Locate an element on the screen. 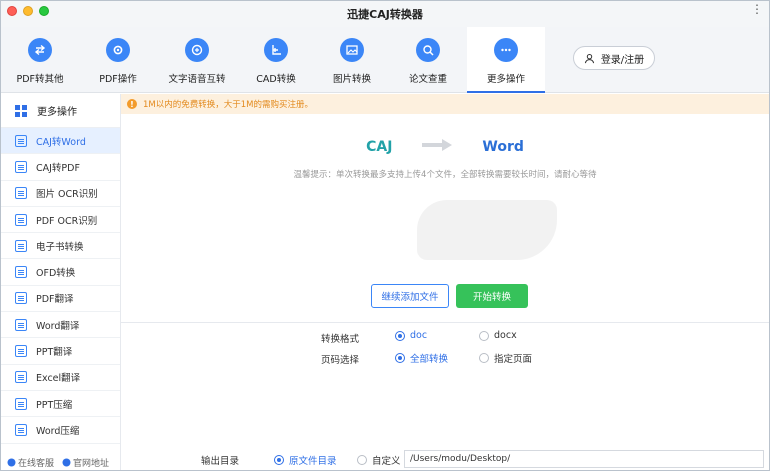  free-limit-notice: ! 1M以内的免费转换，大于1M的需购买注册。 is located at coordinates (445, 104).